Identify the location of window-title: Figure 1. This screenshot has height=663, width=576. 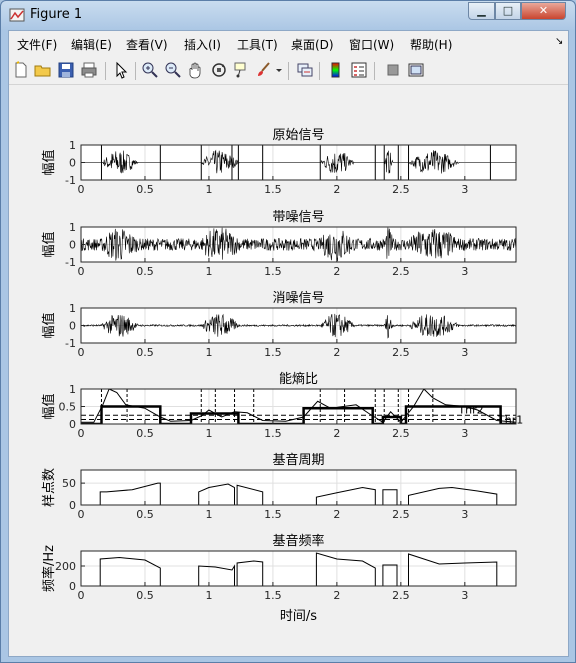
(56, 14).